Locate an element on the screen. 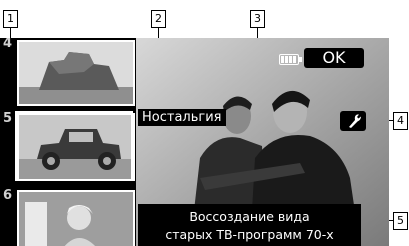 The width and height of the screenshot is (409, 246). effect-name-label: Ностальгия is located at coordinates (182, 117).